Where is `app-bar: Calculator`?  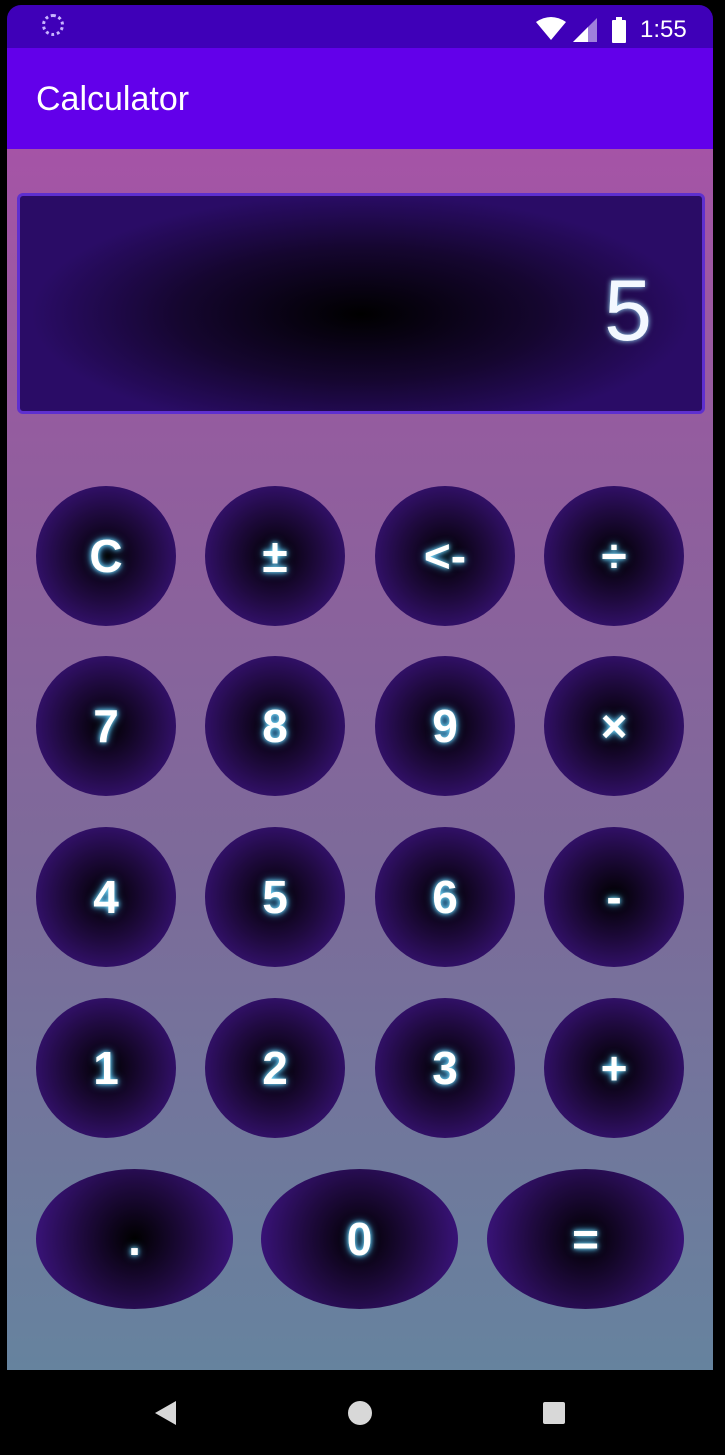
app-bar: Calculator is located at coordinates (360, 98).